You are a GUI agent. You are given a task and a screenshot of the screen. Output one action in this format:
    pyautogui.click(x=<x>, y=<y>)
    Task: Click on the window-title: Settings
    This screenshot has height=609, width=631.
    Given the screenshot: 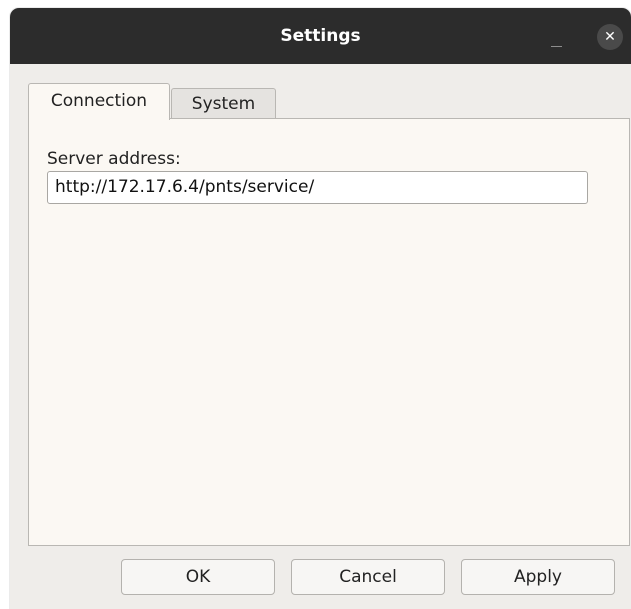 What is the action you would take?
    pyautogui.click(x=320, y=36)
    